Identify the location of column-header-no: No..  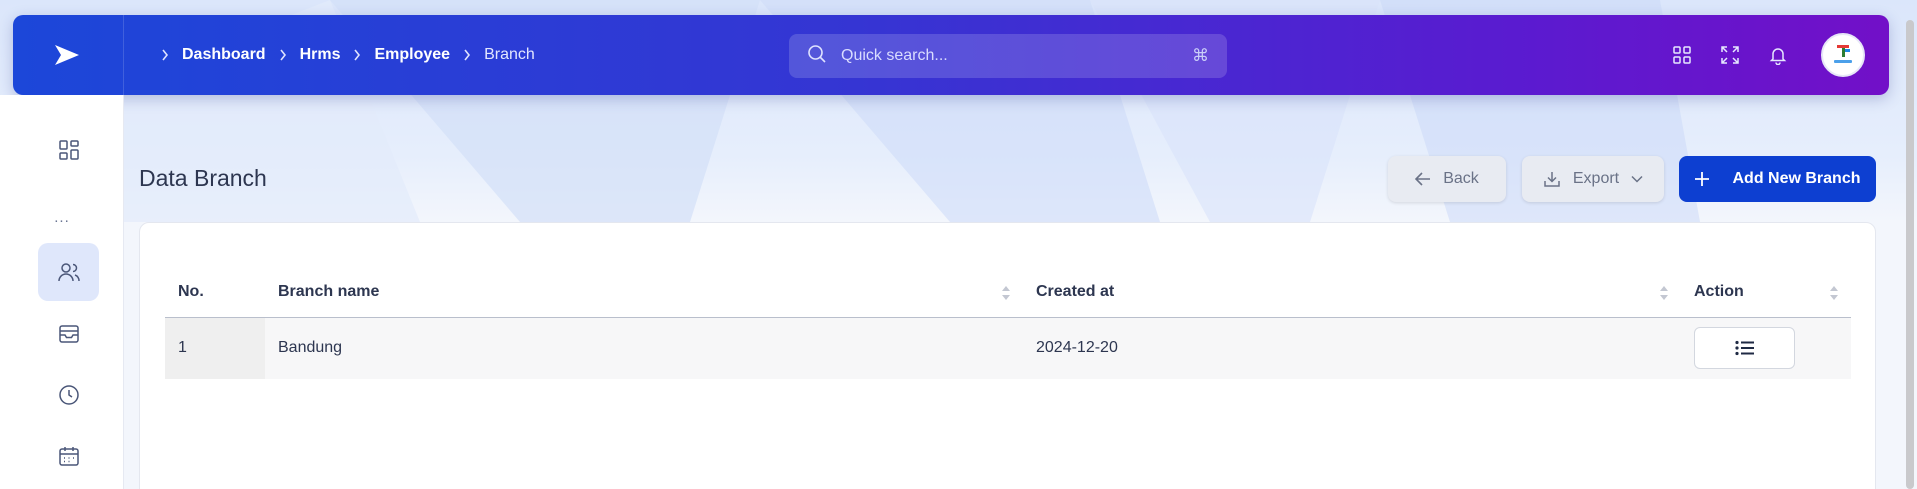
(215, 292).